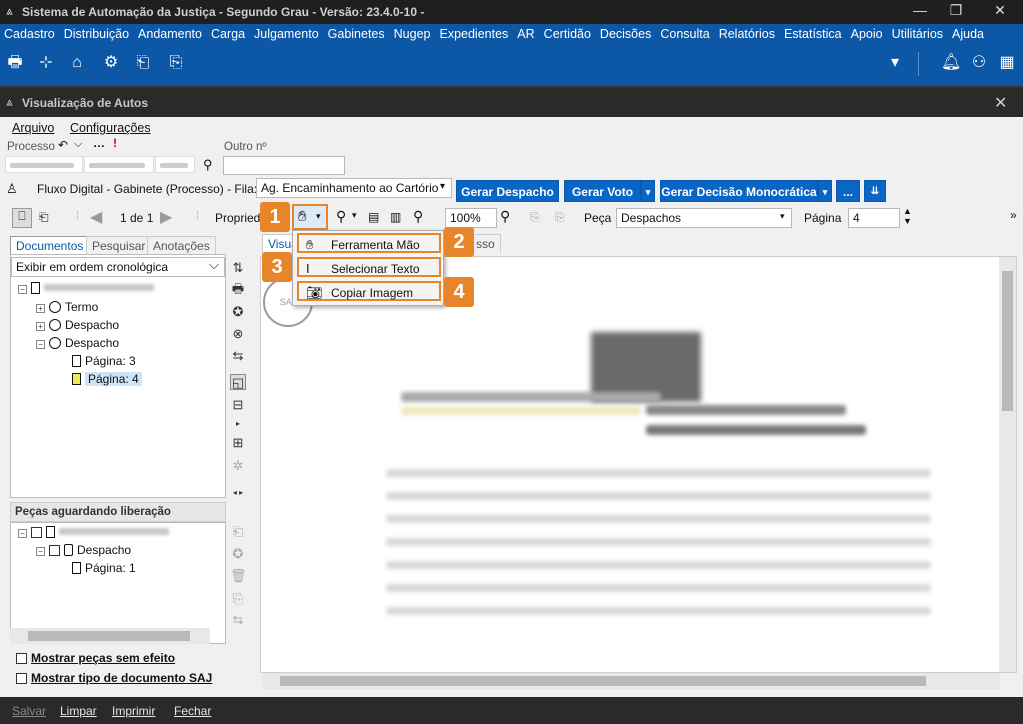  Describe the element at coordinates (1007, 464) in the screenshot. I see `viewer-vertical-scrollbar` at that location.